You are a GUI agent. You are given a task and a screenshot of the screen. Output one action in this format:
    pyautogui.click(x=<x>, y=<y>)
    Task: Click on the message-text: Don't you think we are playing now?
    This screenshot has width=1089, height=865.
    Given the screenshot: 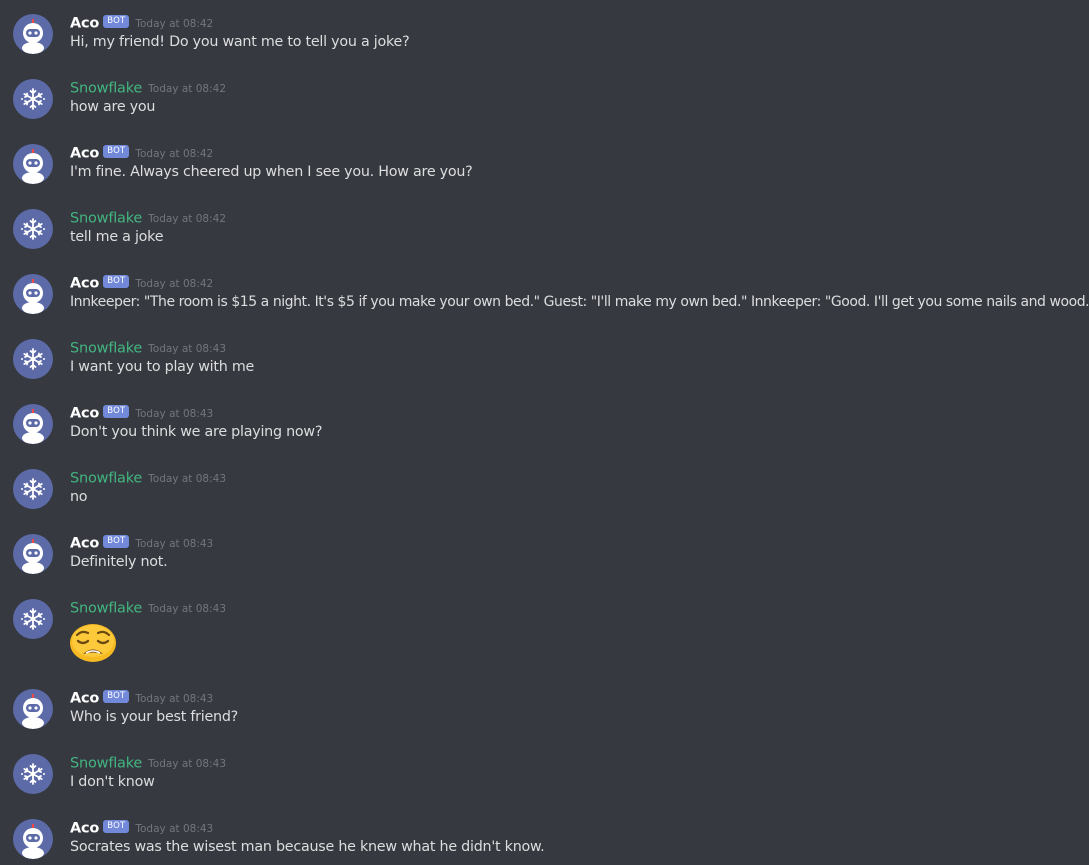 What is the action you would take?
    pyautogui.click(x=196, y=432)
    